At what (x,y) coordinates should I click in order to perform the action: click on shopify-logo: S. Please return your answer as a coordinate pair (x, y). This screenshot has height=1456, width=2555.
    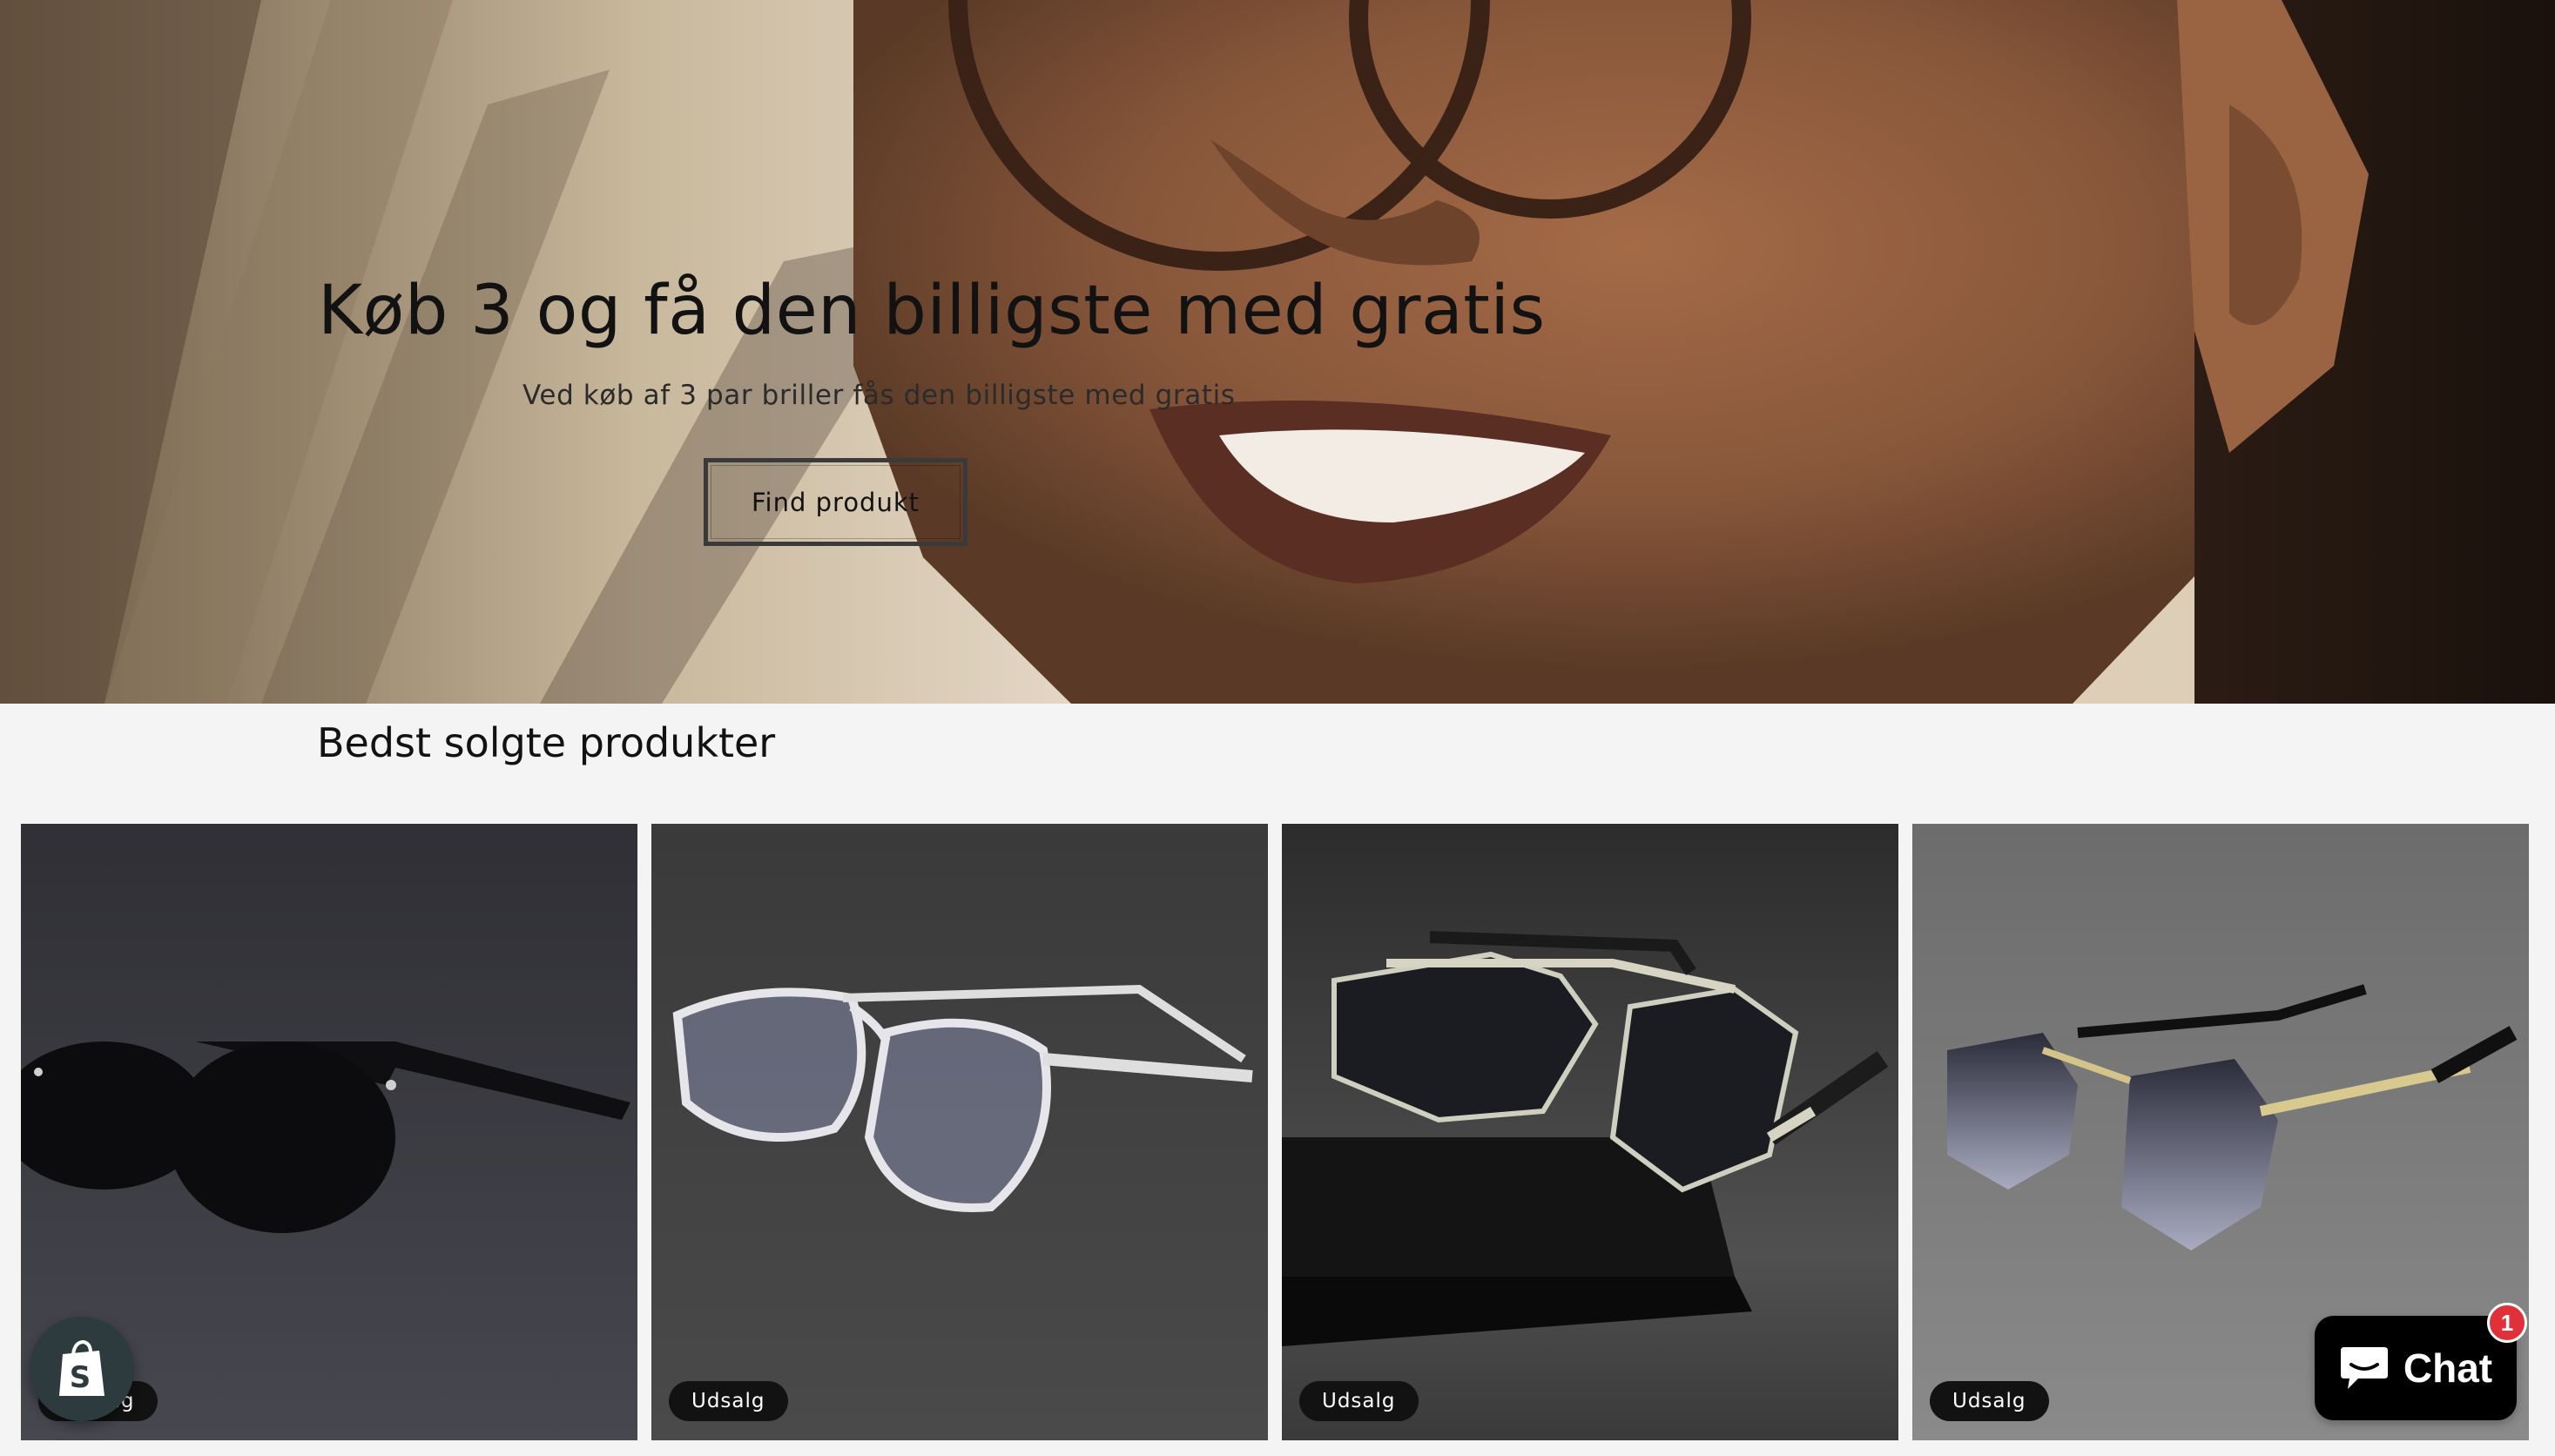
    Looking at the image, I should click on (81, 1367).